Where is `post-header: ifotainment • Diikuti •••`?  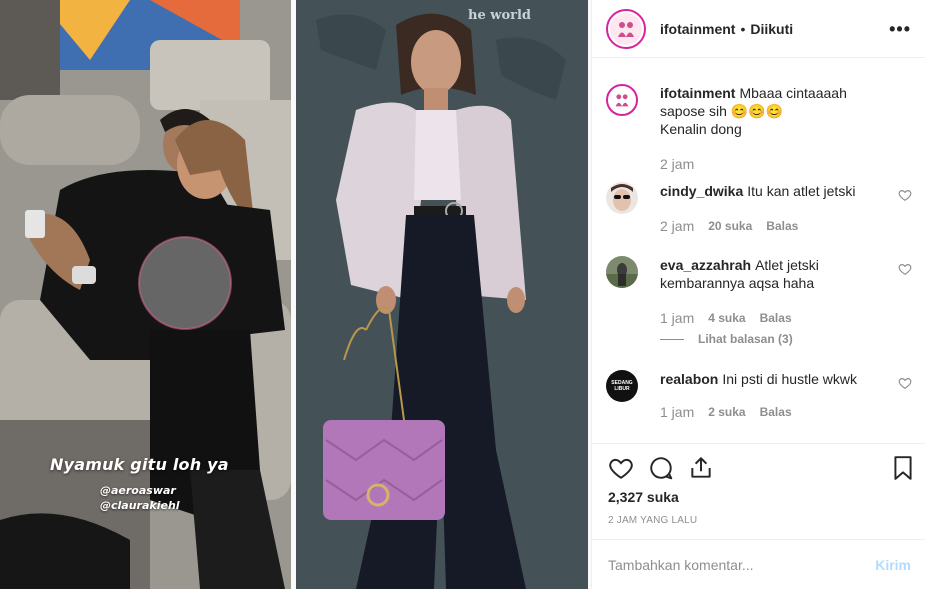
post-header: ifotainment • Diikuti ••• is located at coordinates (758, 29).